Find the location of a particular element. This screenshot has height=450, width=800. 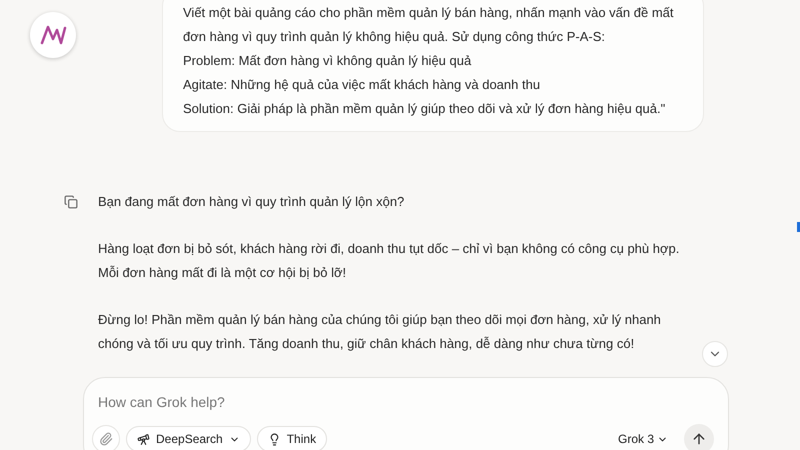

attach-button is located at coordinates (106, 437).